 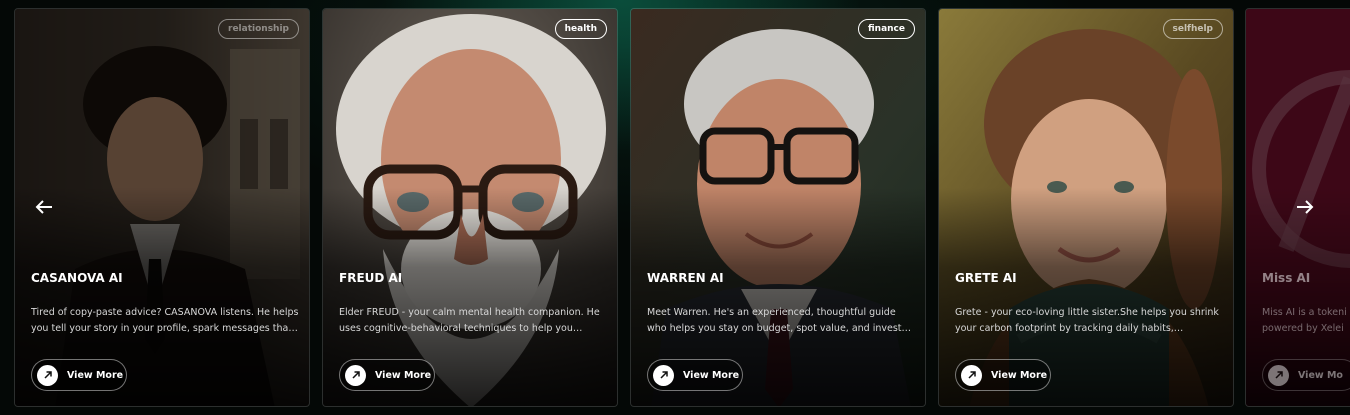 What do you see at coordinates (258, 29) in the screenshot?
I see `category-badge: relationship` at bounding box center [258, 29].